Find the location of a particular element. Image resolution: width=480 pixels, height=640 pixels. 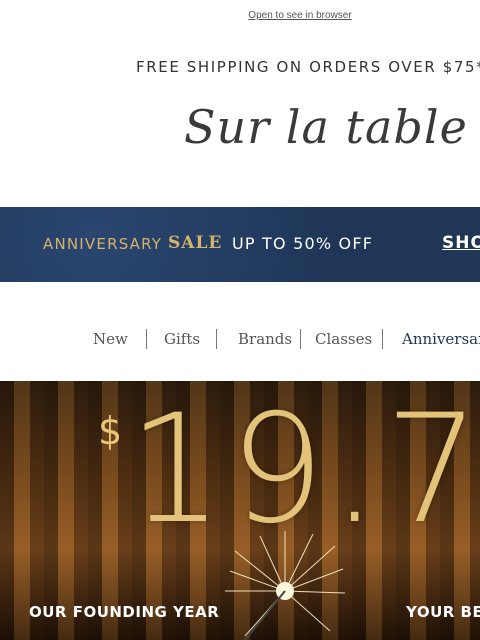

category-nav: New Gifts Brands Classes Anniversar is located at coordinates (240, 340).